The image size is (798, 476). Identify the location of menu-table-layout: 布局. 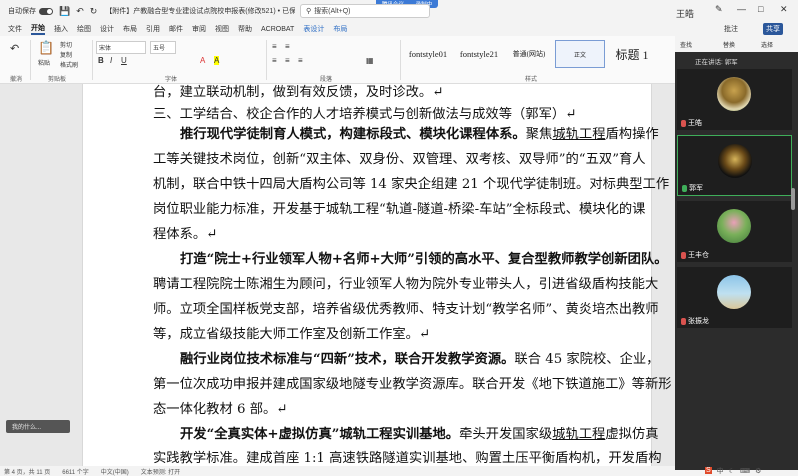
(340, 29).